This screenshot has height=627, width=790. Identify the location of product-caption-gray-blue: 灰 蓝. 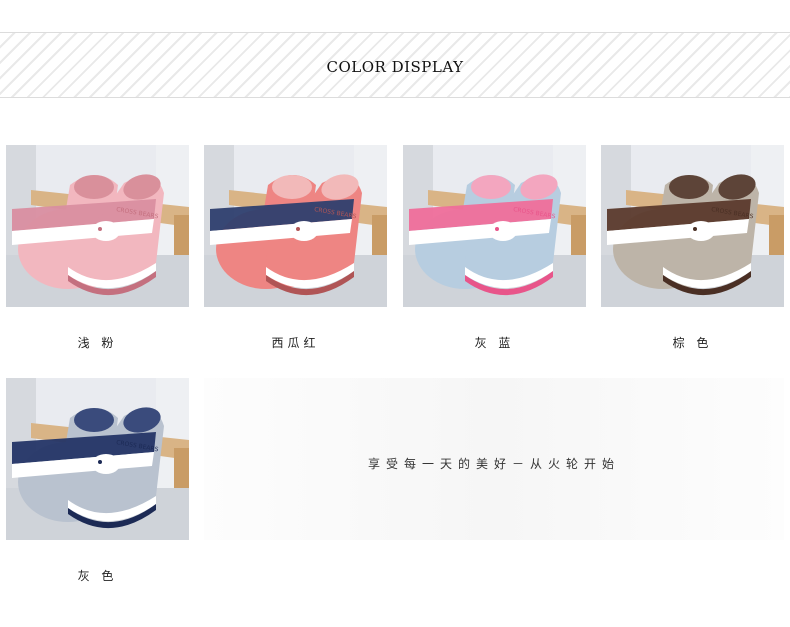
(494, 343).